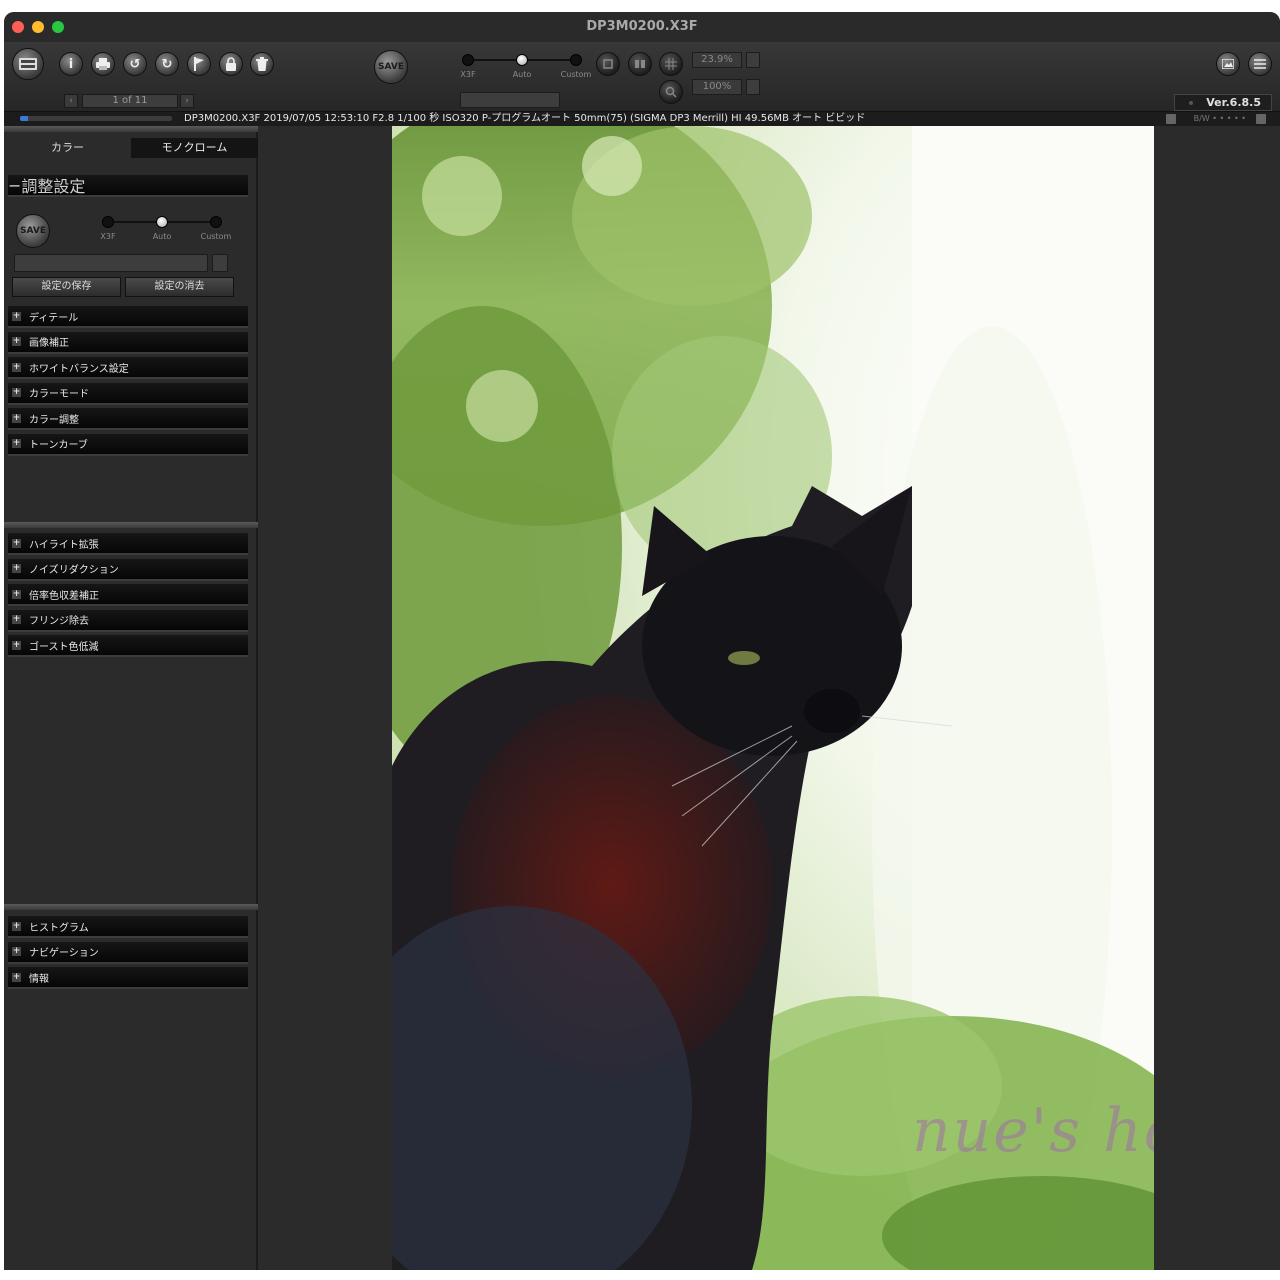 This screenshot has height=1280, width=1280. What do you see at coordinates (39, 979) in the screenshot?
I see `info-panel-label: 情報` at bounding box center [39, 979].